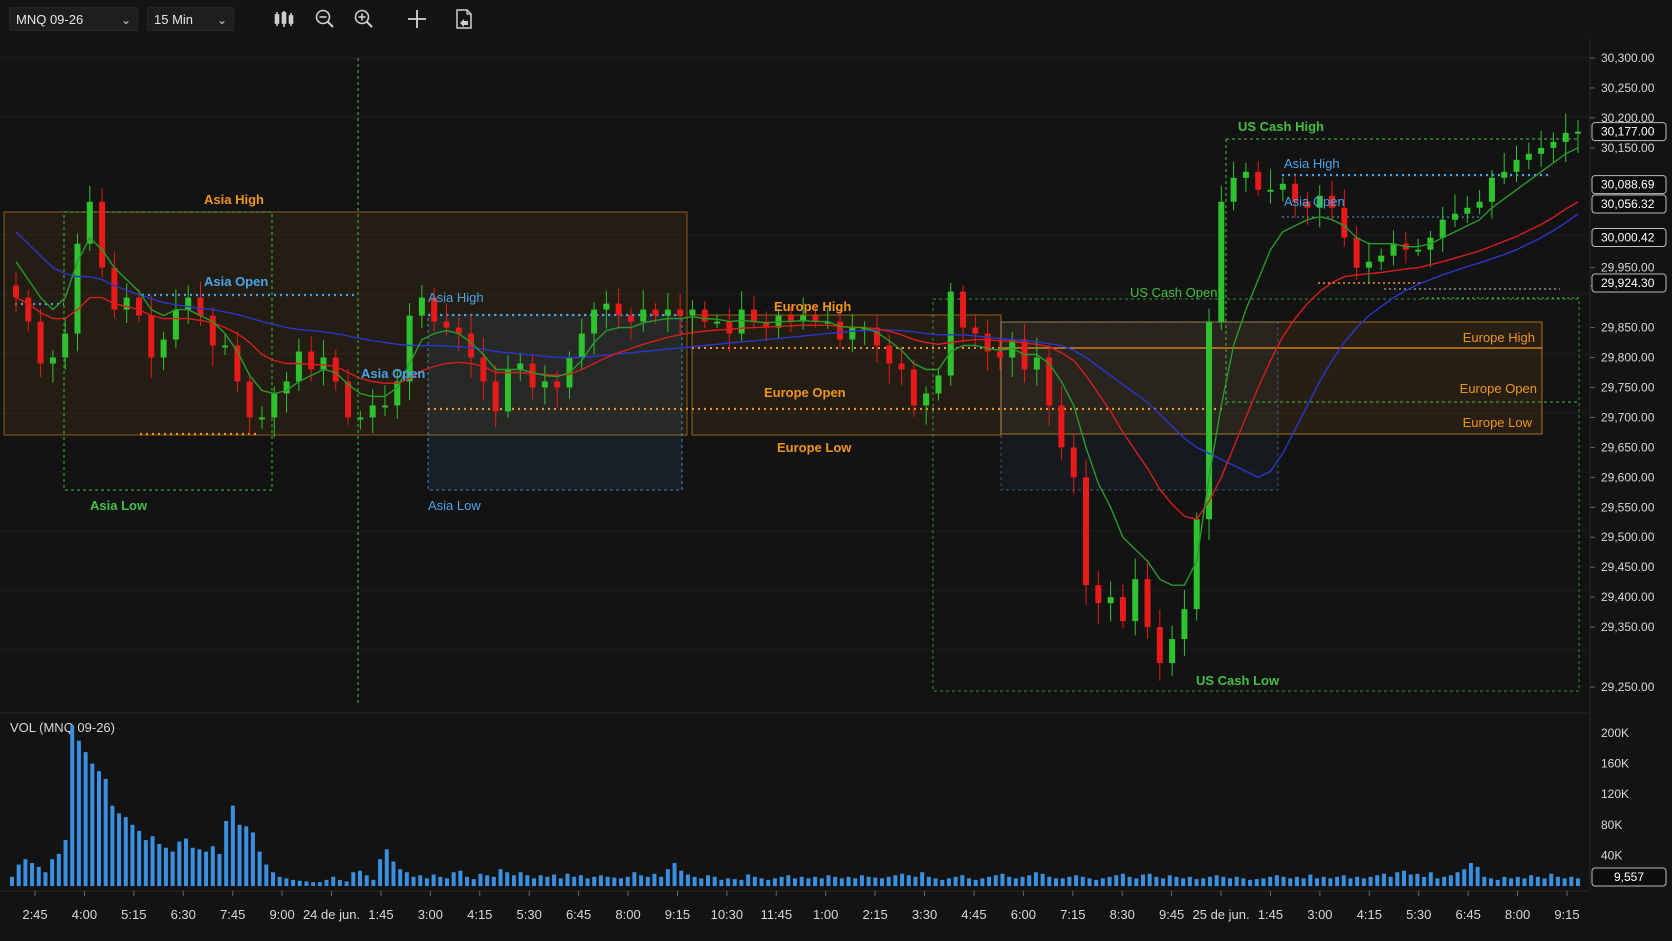  Describe the element at coordinates (805, 392) in the screenshot. I see `label-europe-open-1: Europe Open` at that location.